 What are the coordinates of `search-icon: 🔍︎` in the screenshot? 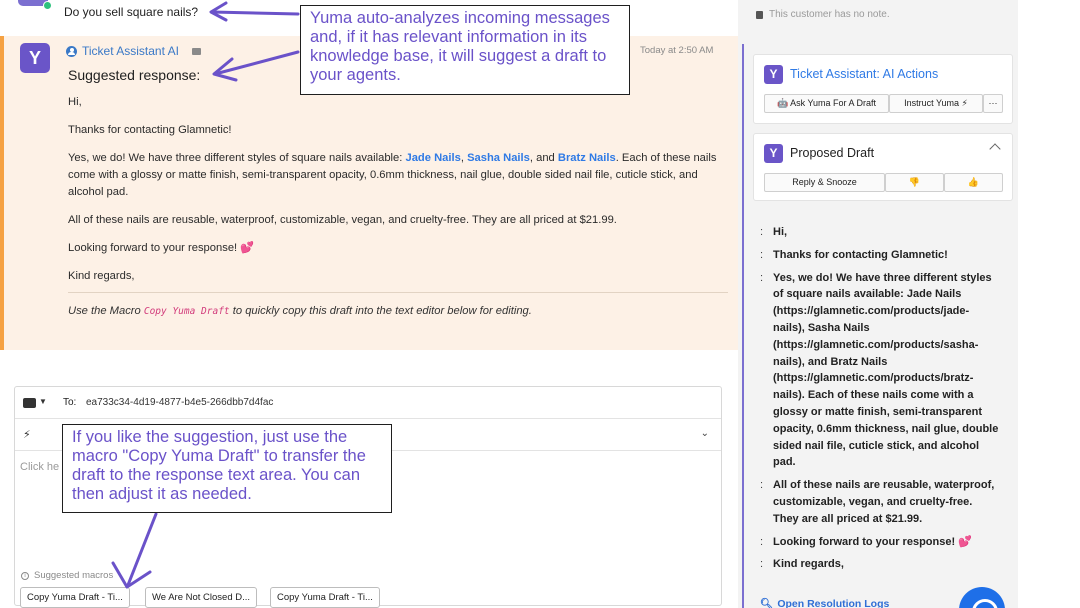 It's located at (767, 603).